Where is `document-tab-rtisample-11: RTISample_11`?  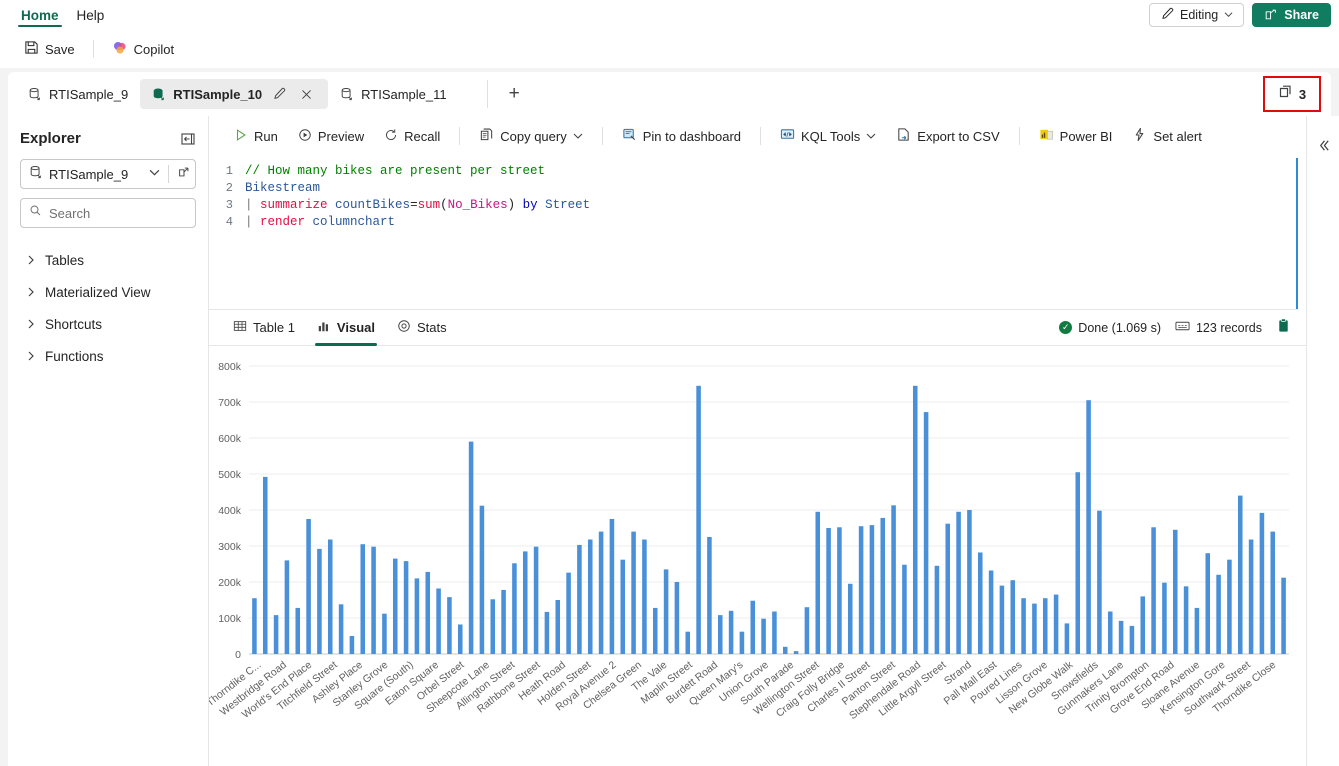 document-tab-rtisample-11: RTISample_11 is located at coordinates (393, 94).